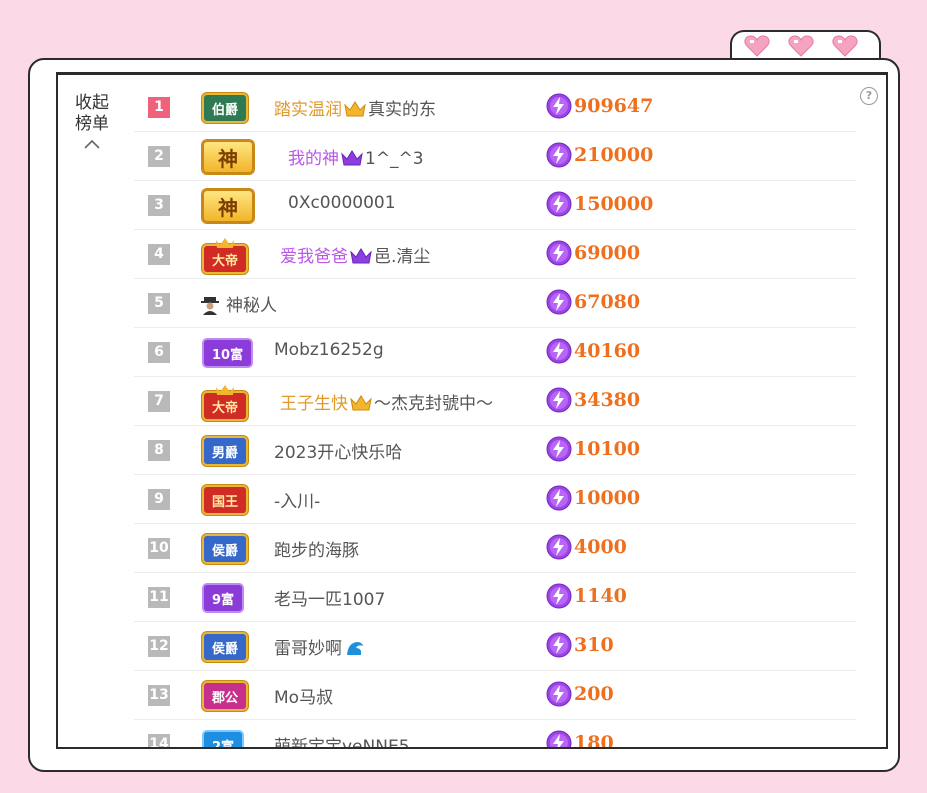 The image size is (927, 793). I want to click on list-item: 9 国王 -入川- 10000, so click(495, 499).